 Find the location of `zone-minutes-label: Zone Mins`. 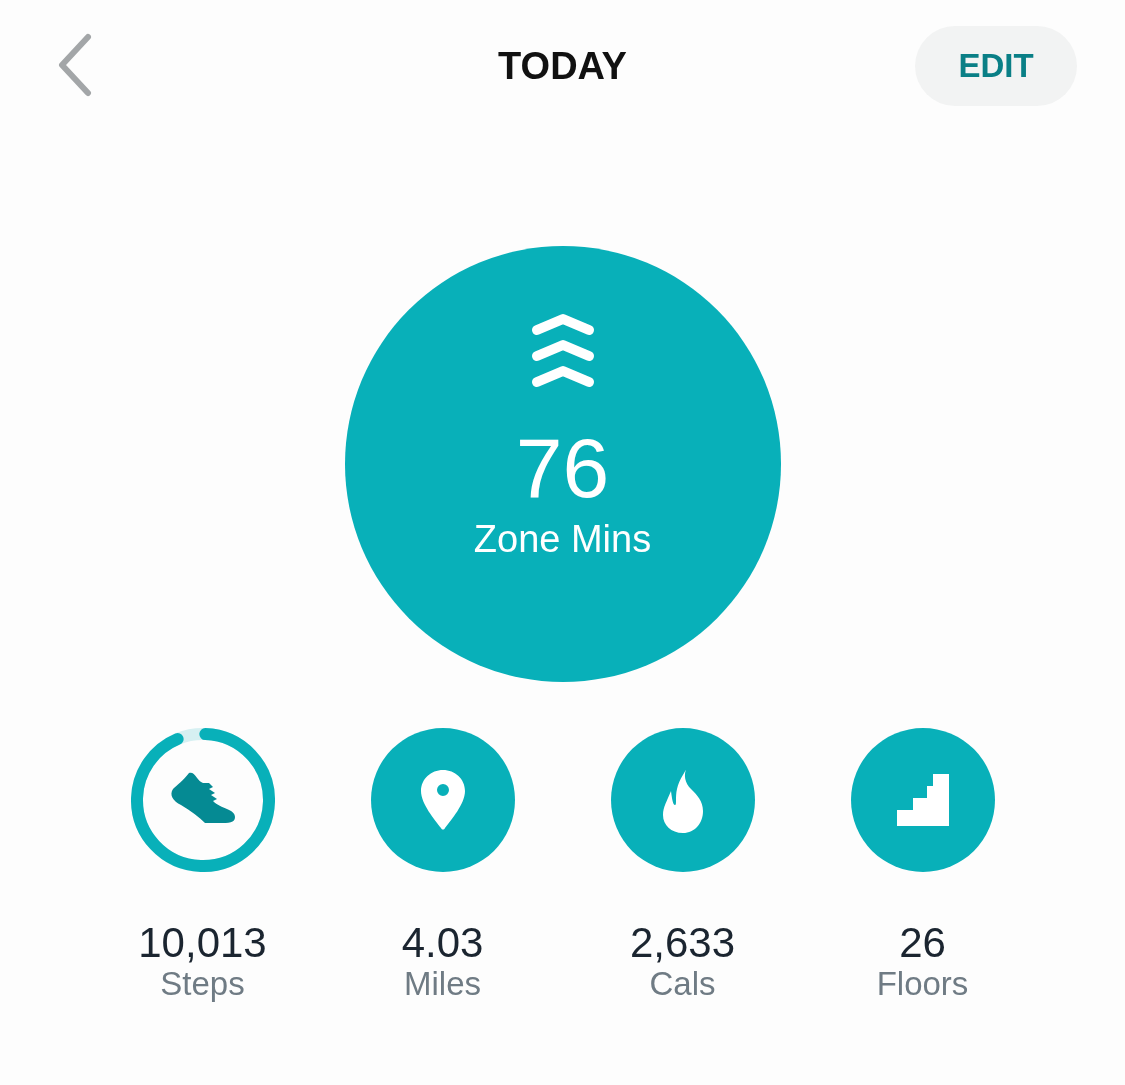

zone-minutes-label: Zone Mins is located at coordinates (562, 539).